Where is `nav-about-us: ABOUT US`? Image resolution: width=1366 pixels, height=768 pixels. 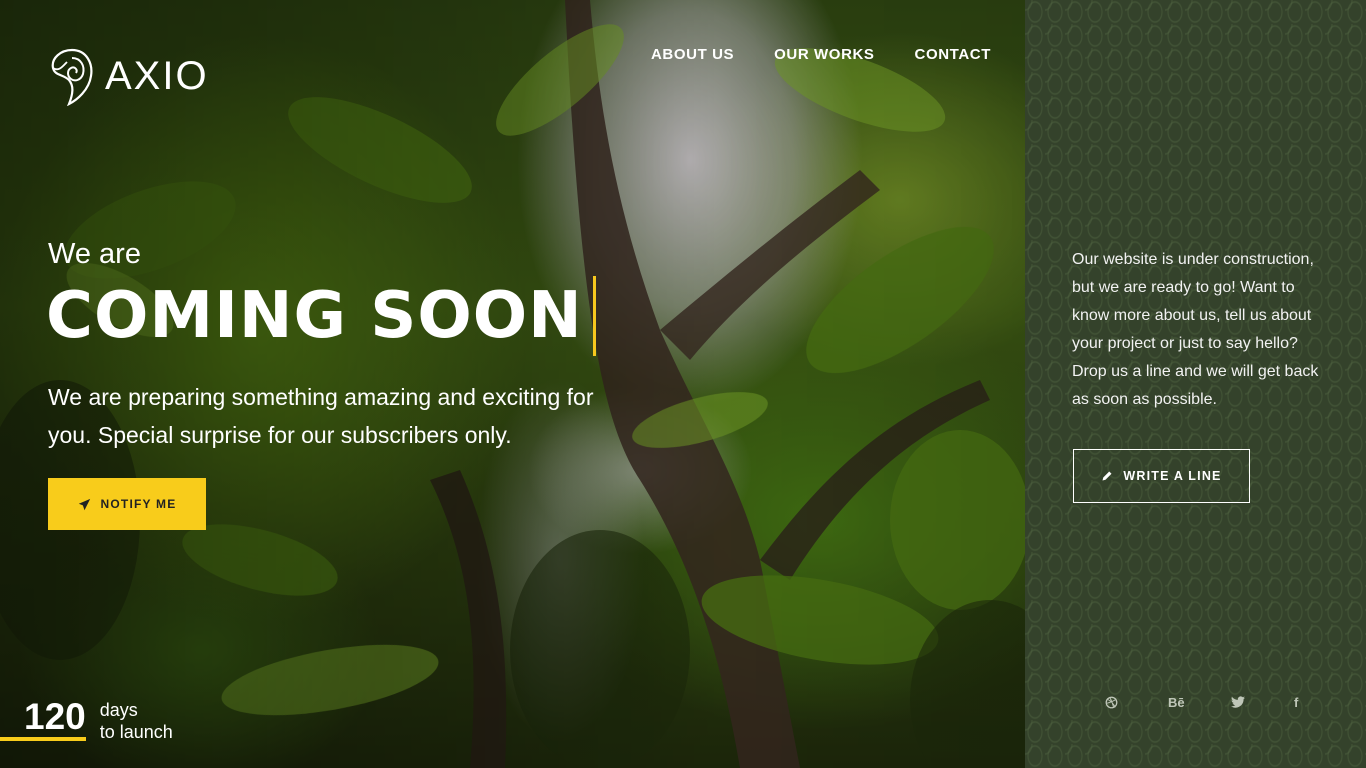 nav-about-us: ABOUT US is located at coordinates (692, 55).